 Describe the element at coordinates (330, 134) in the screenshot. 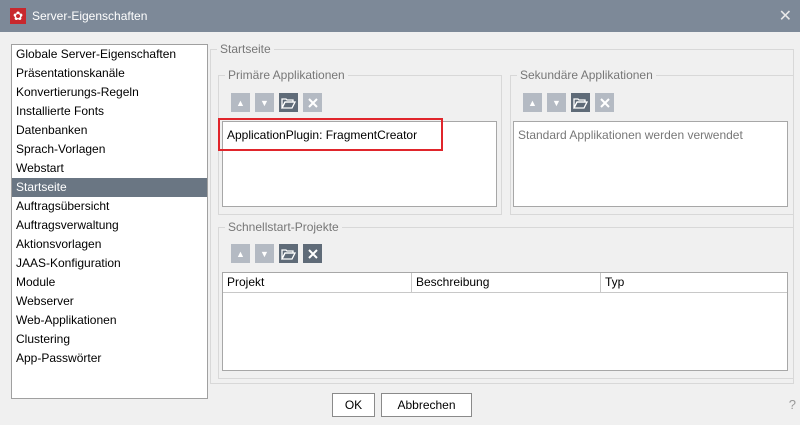

I see `highlight-box` at that location.